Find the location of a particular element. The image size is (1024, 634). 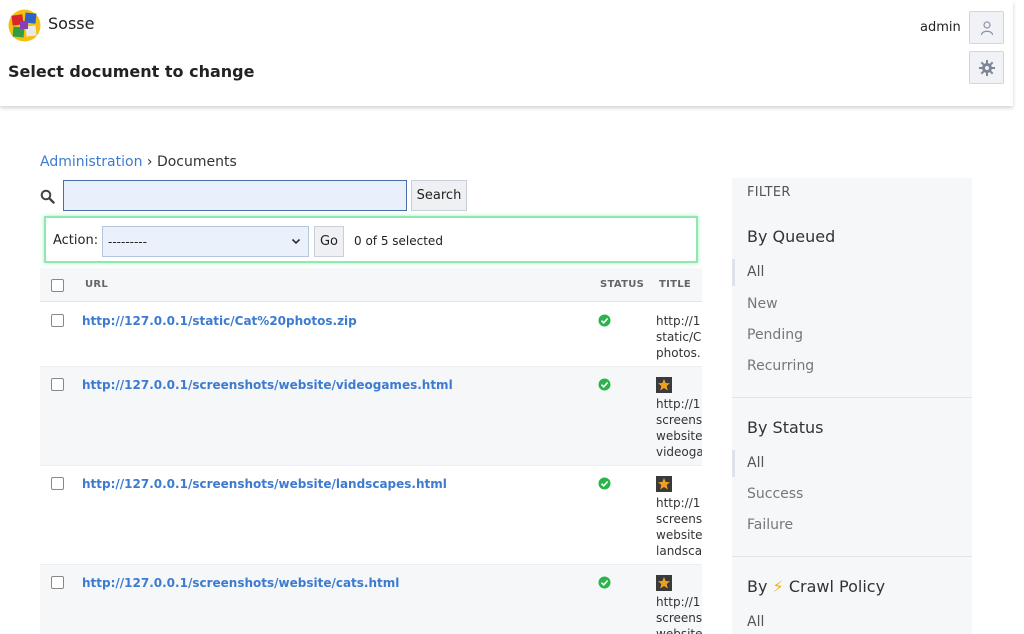

filter-group-title-prefix: By is located at coordinates (757, 586).